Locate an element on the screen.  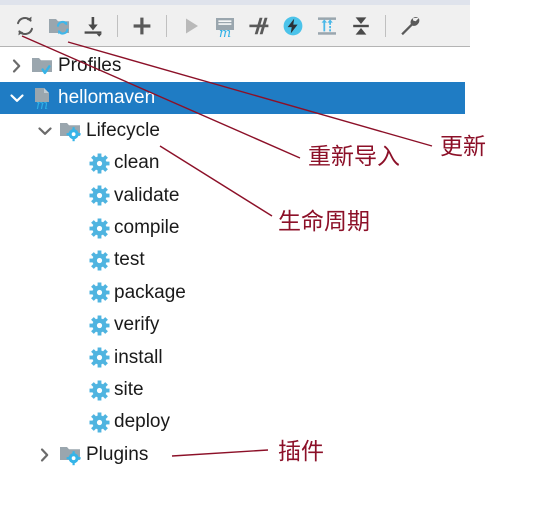
tree-node-label: site is located at coordinates (129, 389).